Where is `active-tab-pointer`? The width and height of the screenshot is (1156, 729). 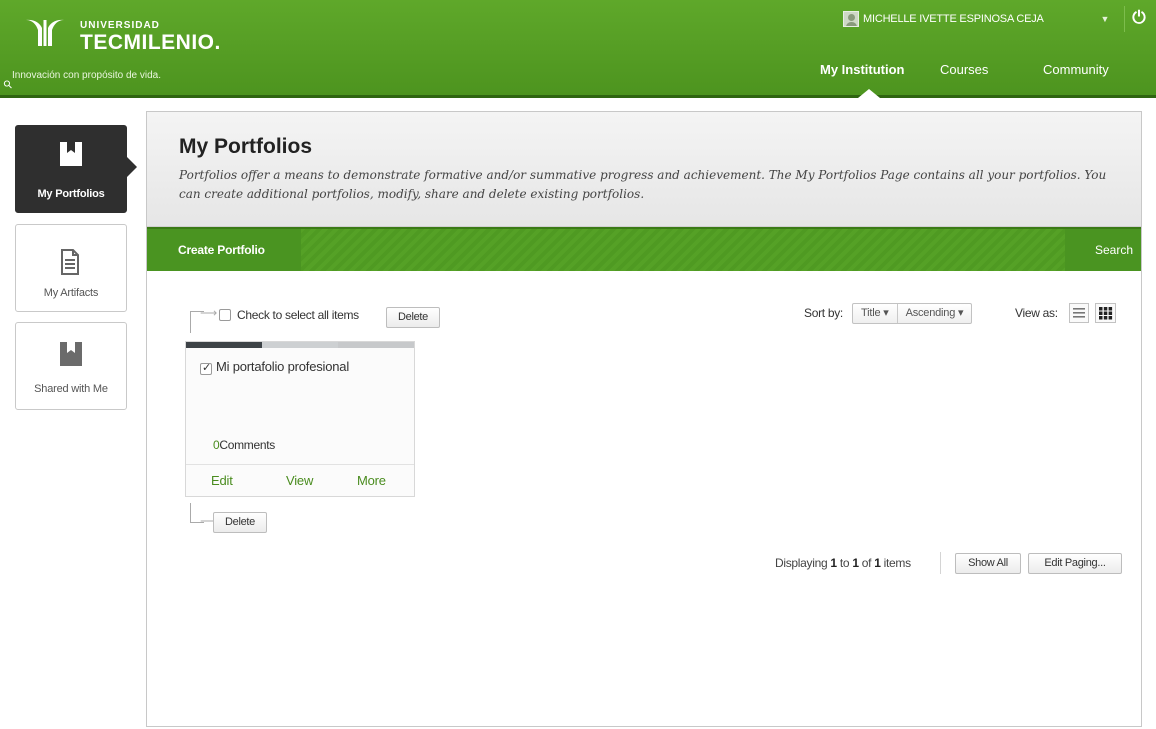
active-tab-pointer is located at coordinates (132, 167).